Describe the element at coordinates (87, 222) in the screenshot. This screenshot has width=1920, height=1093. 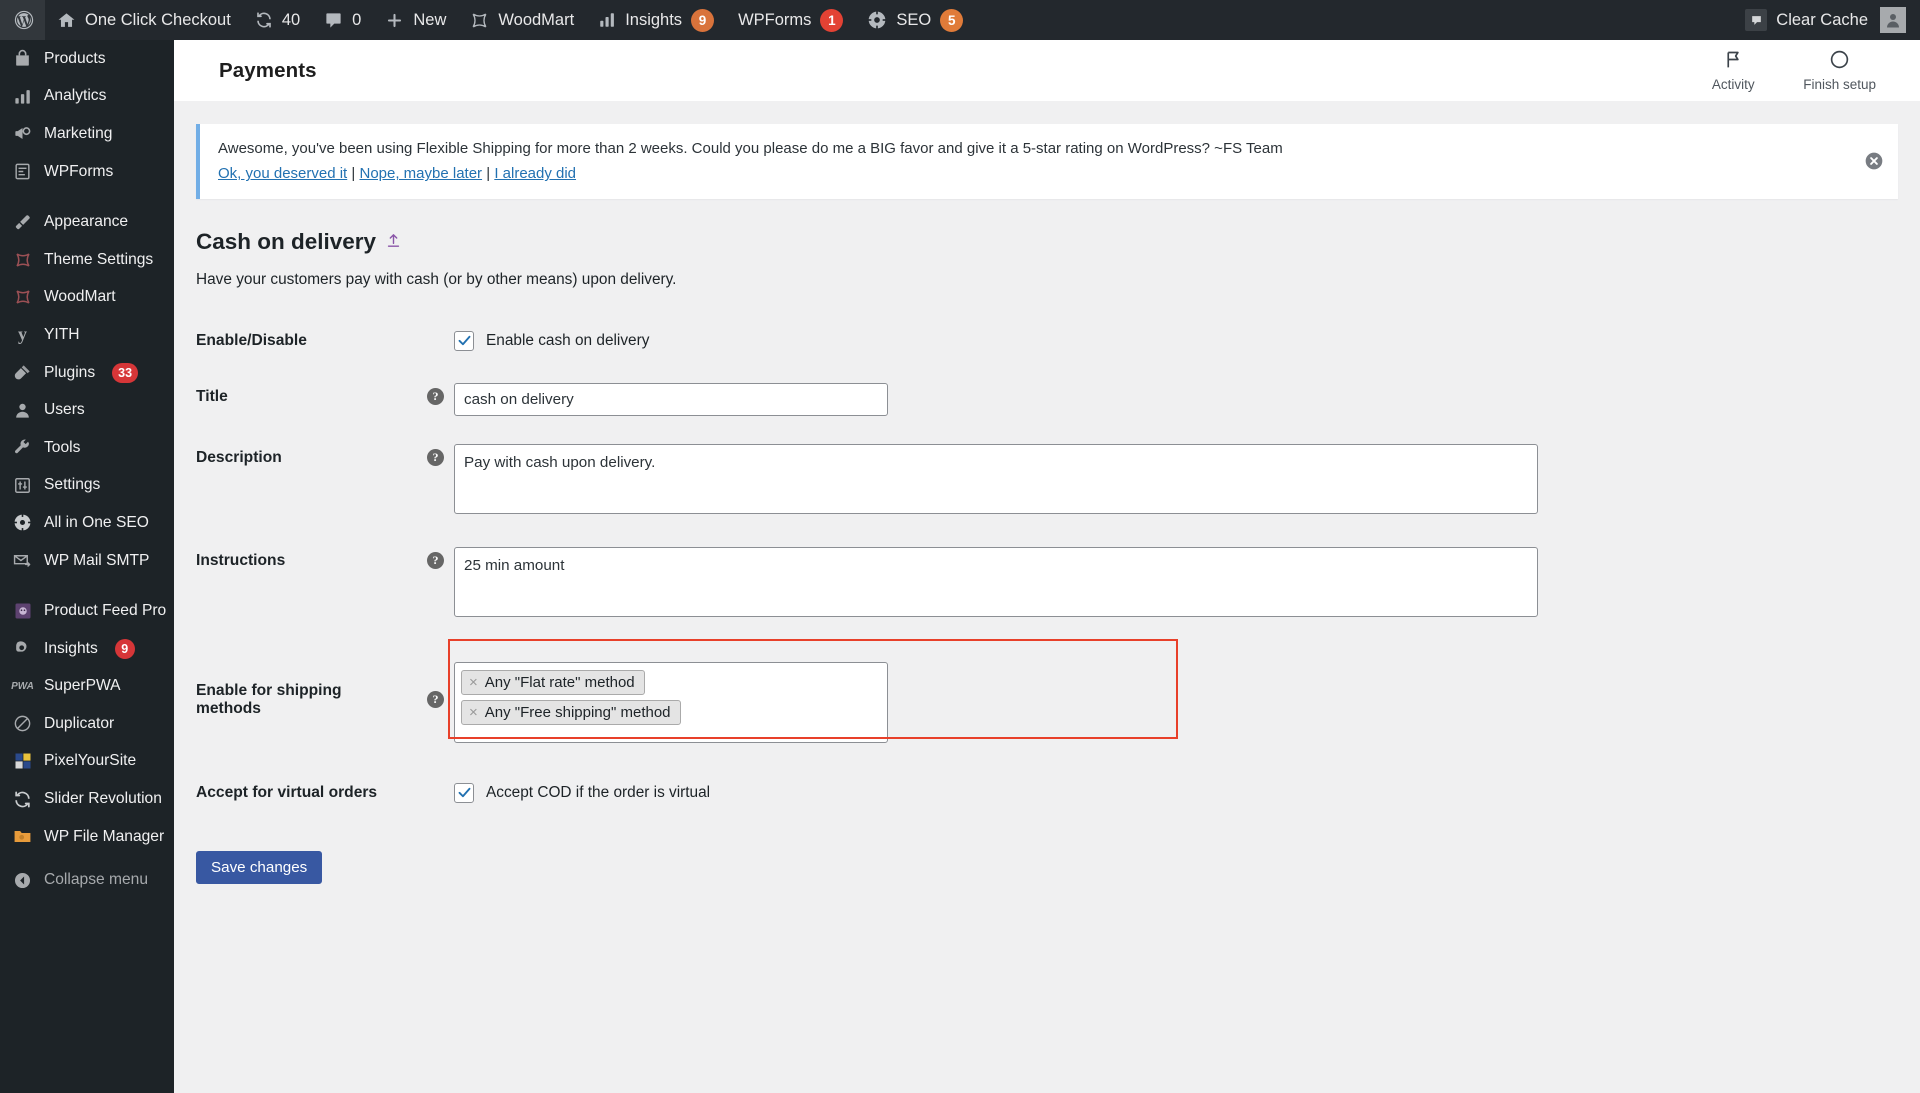
I see `sidebar-item-appearance: Appearance` at that location.